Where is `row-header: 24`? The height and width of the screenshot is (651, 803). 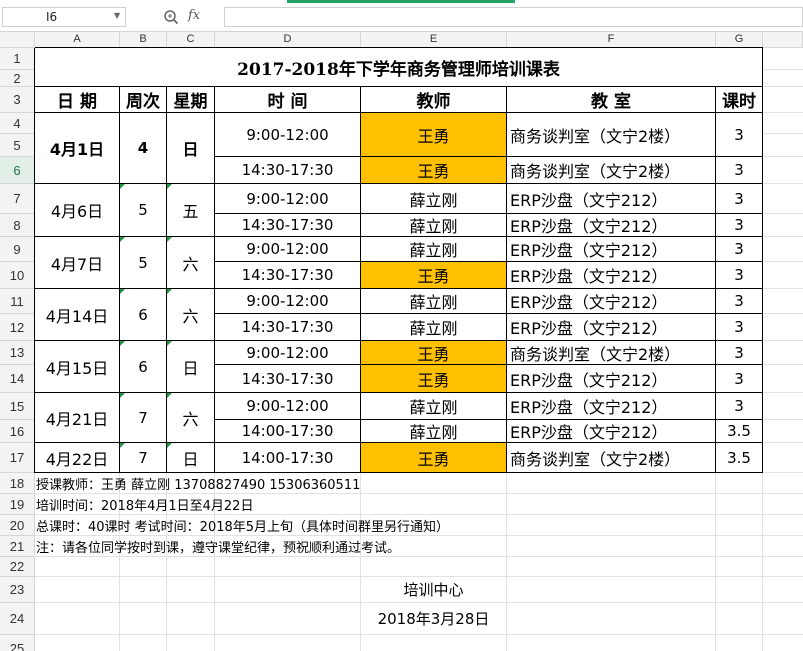 row-header: 24 is located at coordinates (17, 619).